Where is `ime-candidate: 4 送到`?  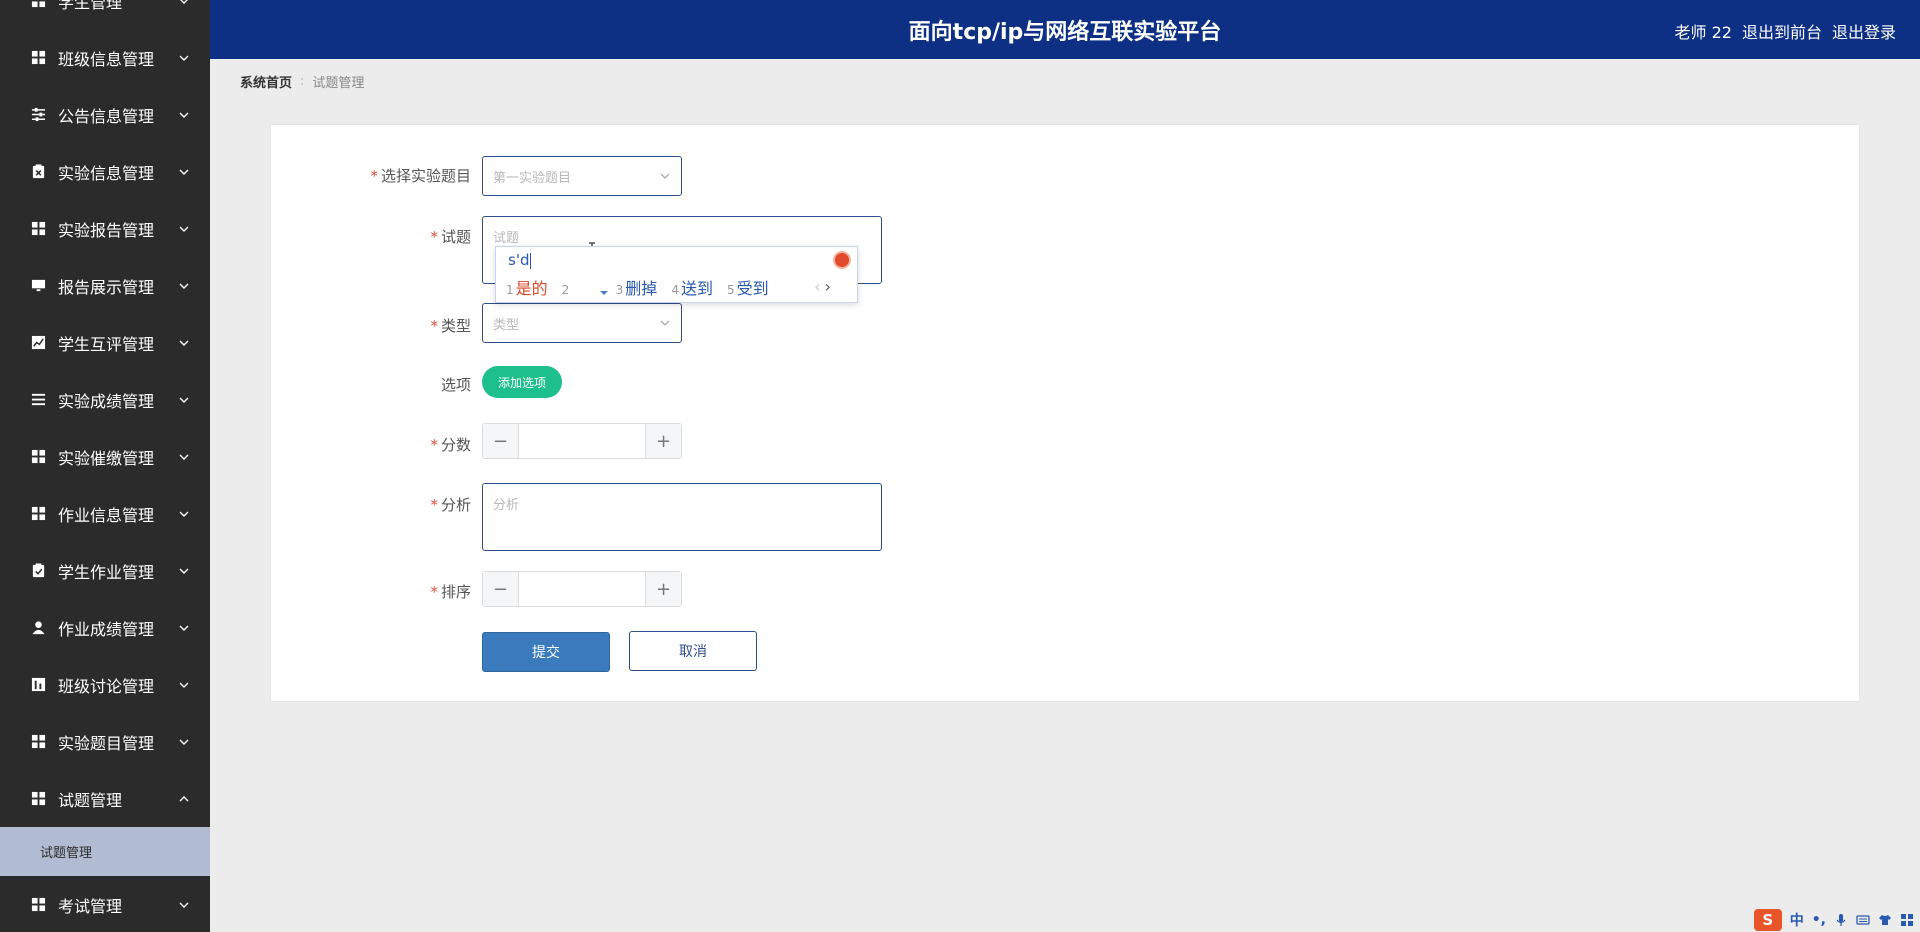
ime-candidate: 4 送到 is located at coordinates (692, 287).